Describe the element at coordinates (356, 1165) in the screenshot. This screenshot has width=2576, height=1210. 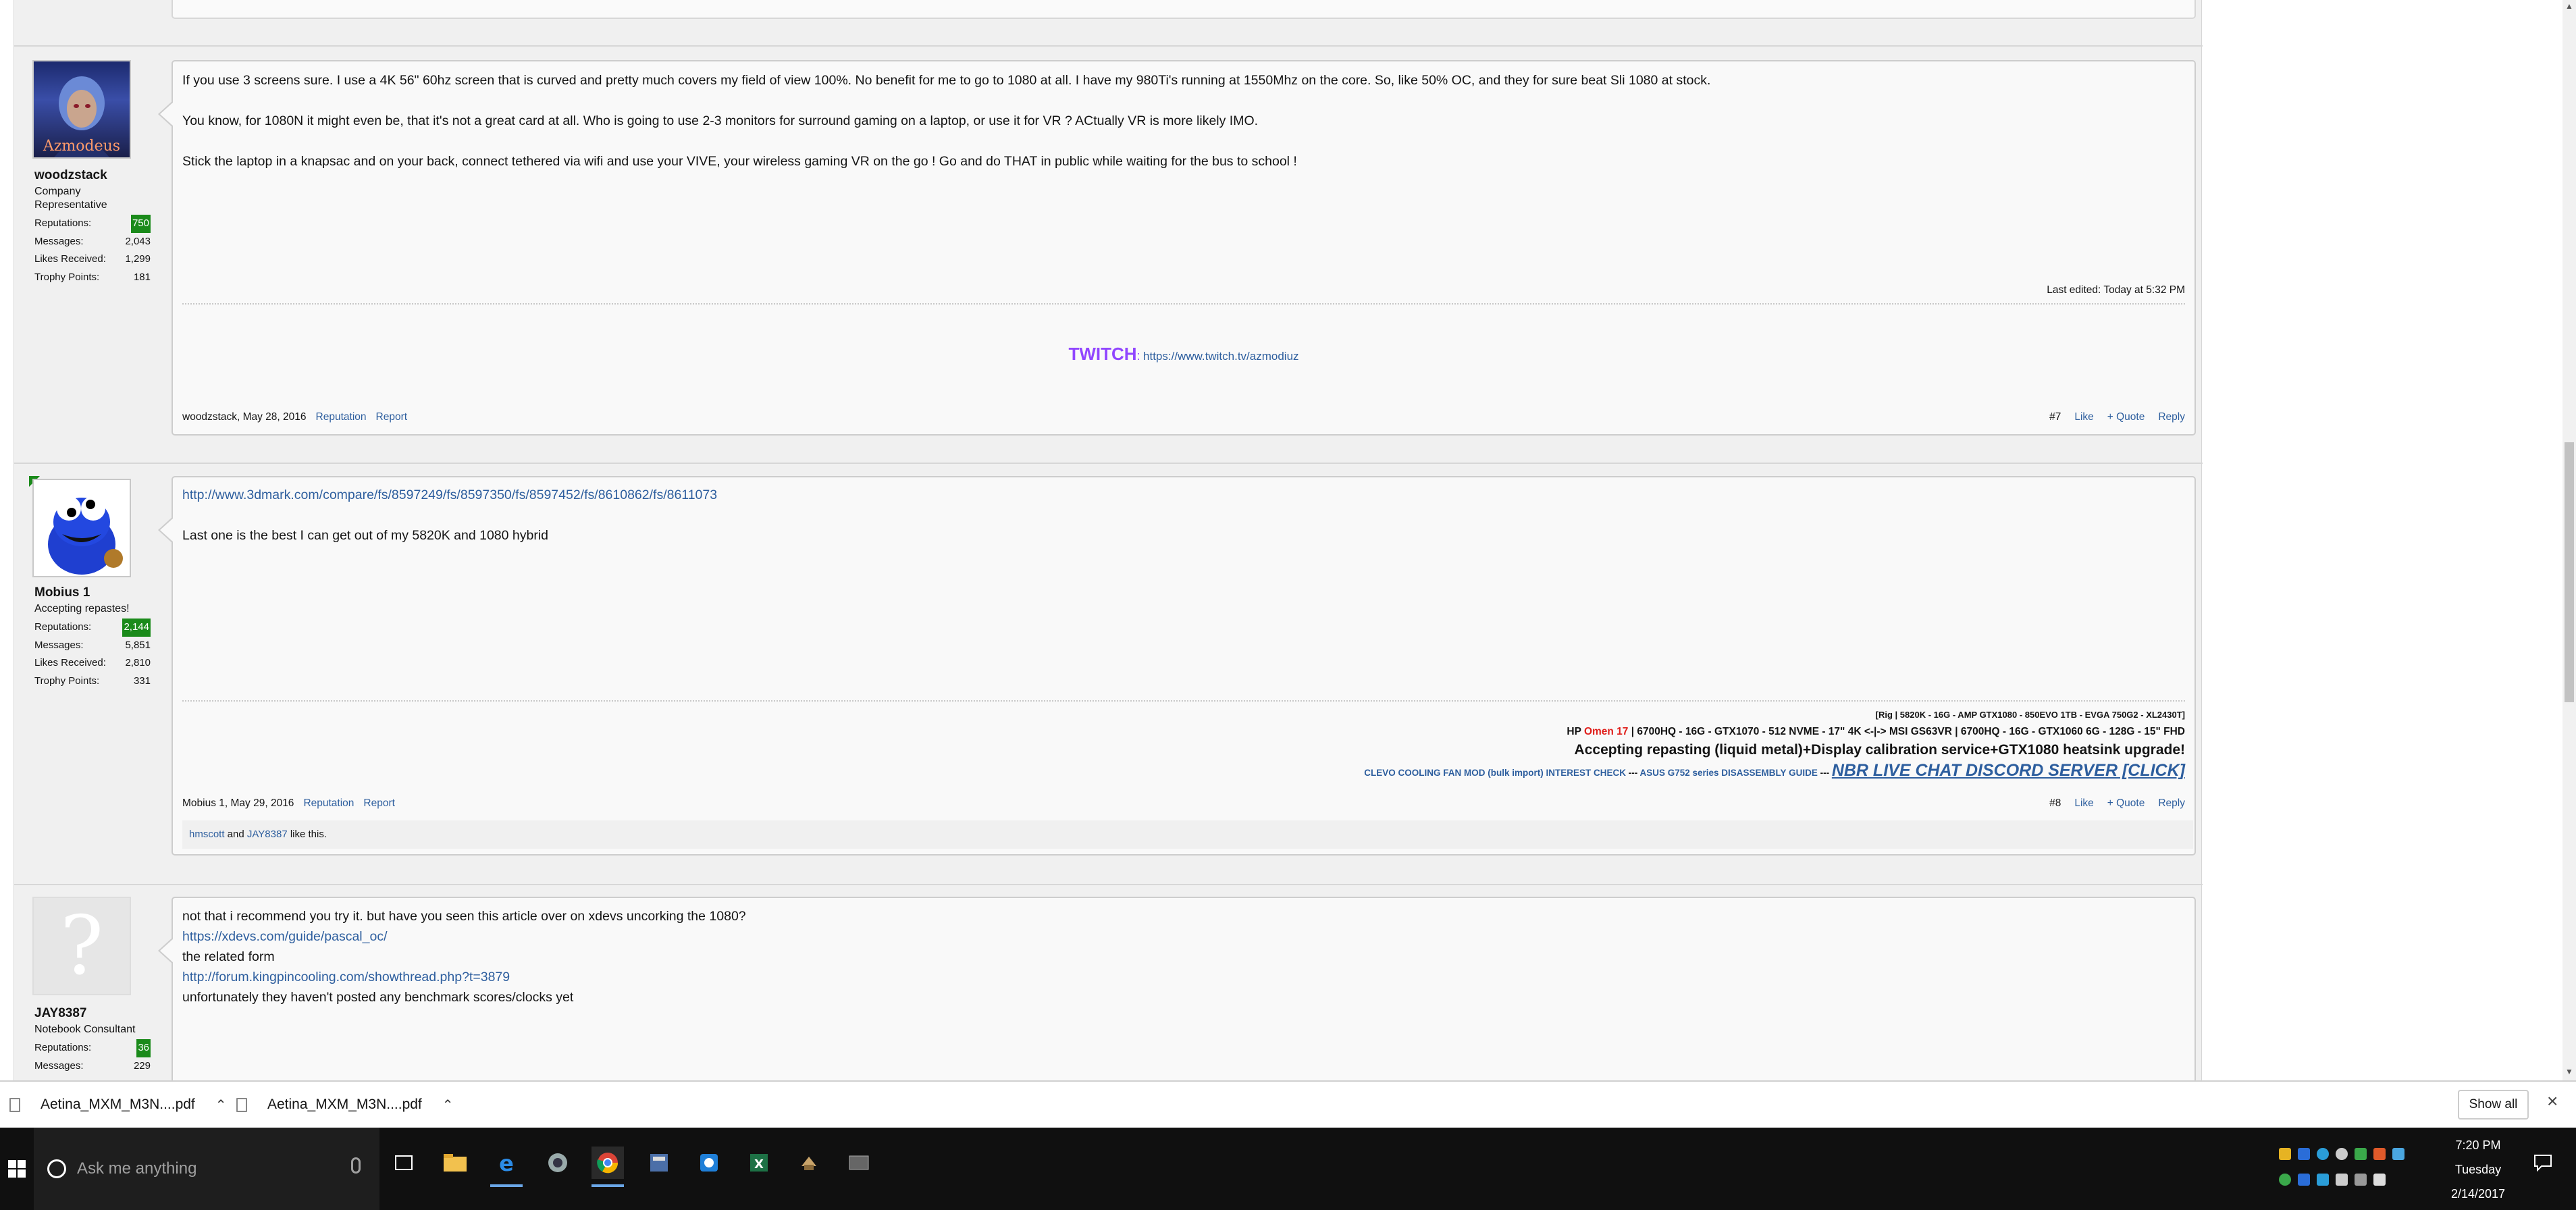
I see `microphone-icon` at that location.